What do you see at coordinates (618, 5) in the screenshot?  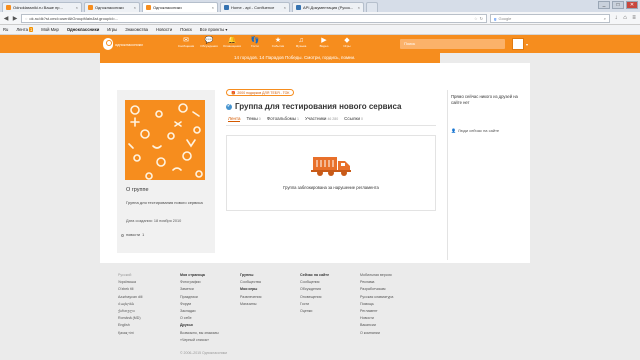 I see `maximize-button: □` at bounding box center [618, 5].